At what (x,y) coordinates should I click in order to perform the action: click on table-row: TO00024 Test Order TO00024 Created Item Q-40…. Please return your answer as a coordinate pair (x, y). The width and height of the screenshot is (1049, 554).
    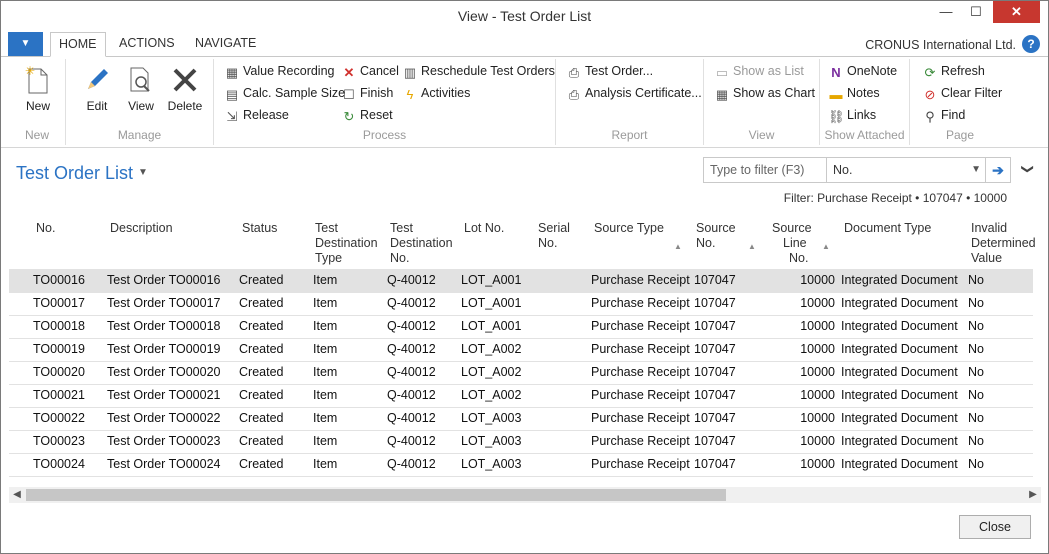
    Looking at the image, I should click on (521, 465).